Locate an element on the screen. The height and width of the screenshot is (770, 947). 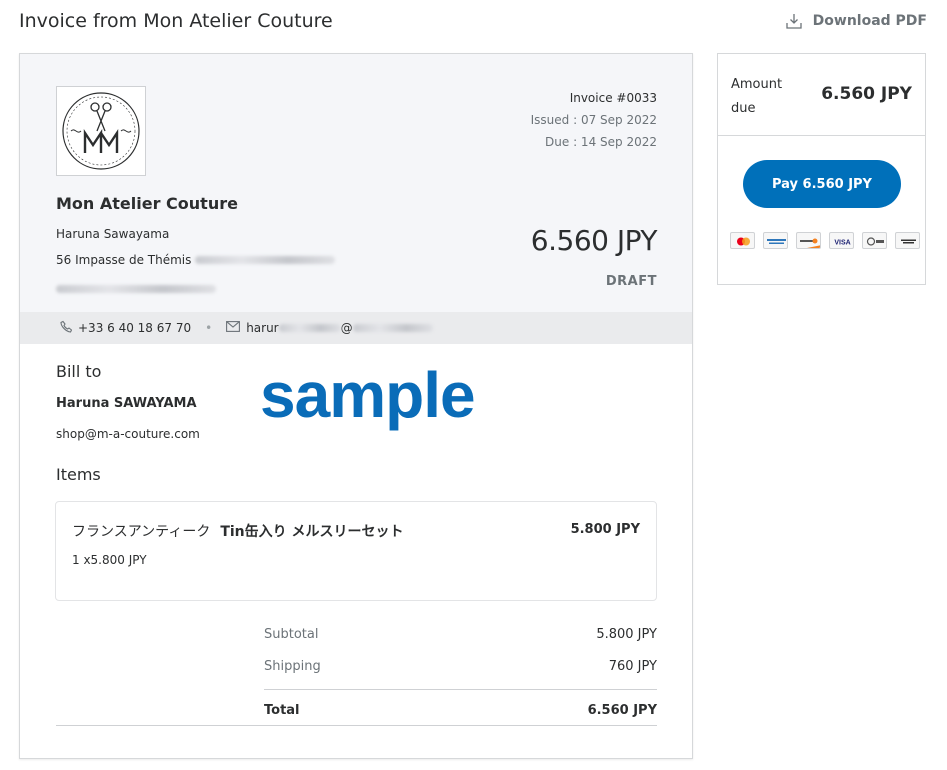
item-name-bold: Tin缶入り メルスリーセット is located at coordinates (312, 532).